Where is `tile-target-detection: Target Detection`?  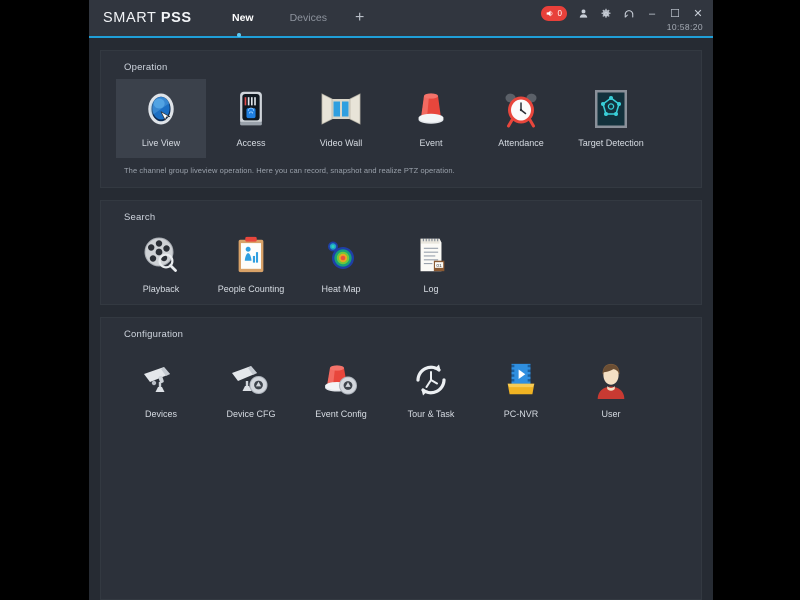
tile-target-detection: Target Detection is located at coordinates (611, 118).